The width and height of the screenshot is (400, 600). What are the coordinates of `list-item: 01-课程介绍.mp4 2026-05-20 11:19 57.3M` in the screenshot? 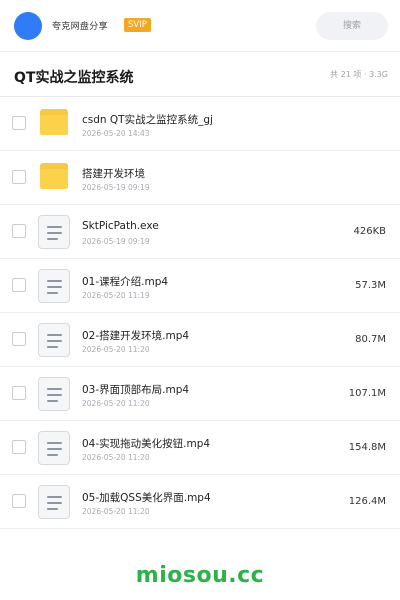 It's located at (200, 286).